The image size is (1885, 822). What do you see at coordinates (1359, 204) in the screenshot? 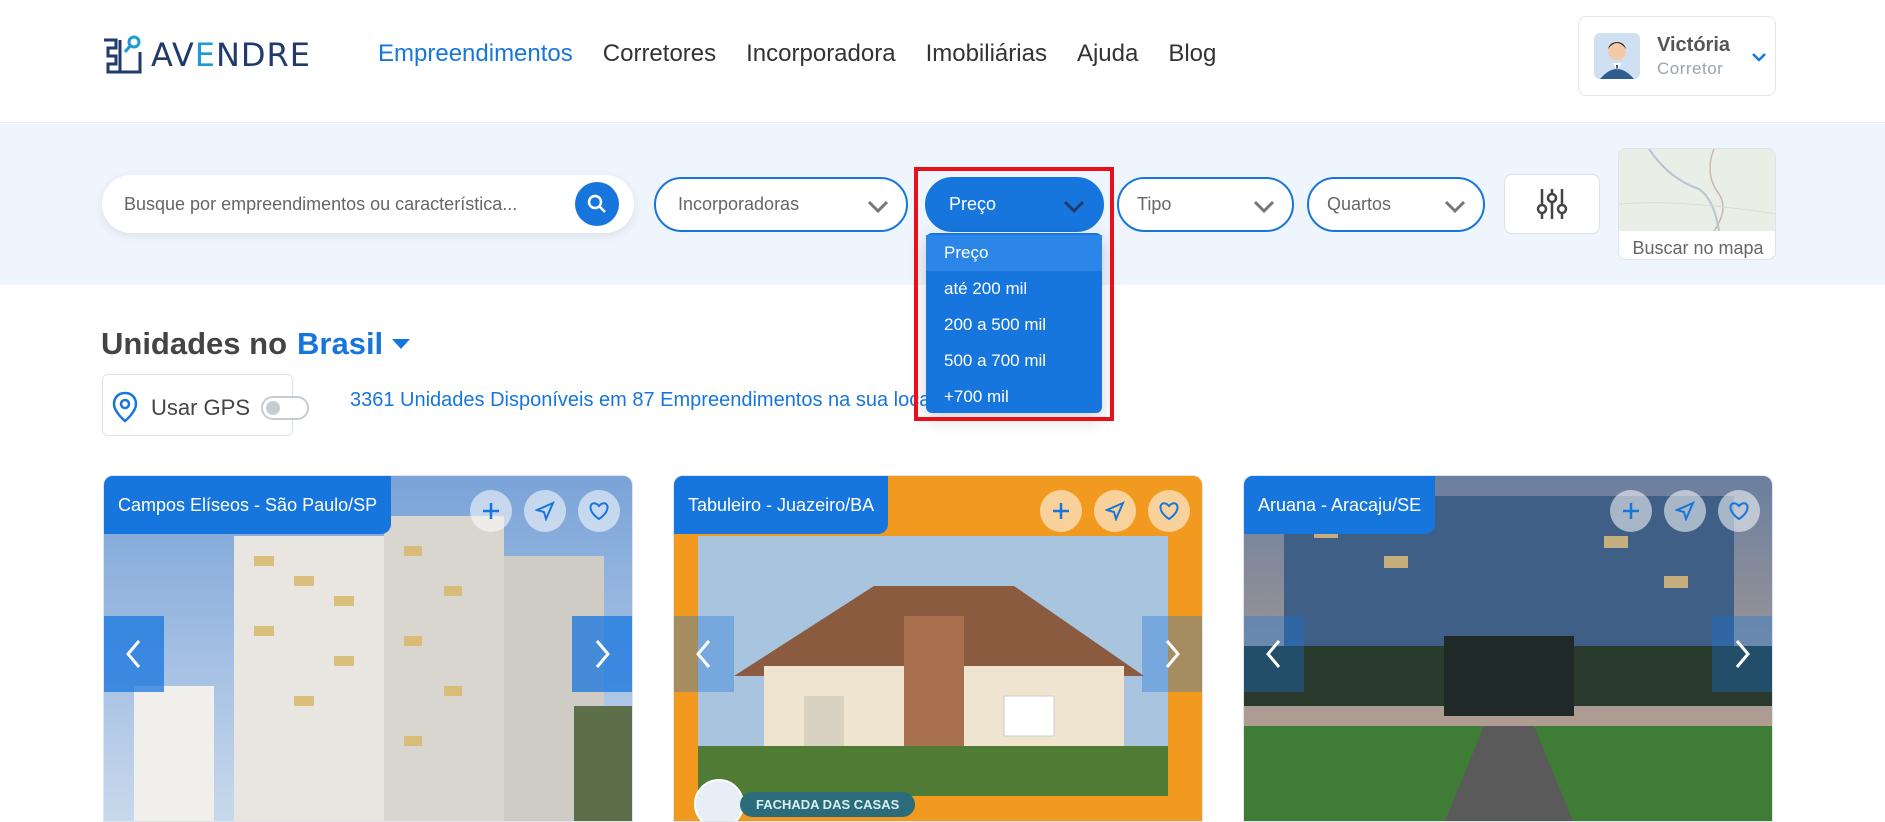
I see `quartos-select-label: Quartos` at bounding box center [1359, 204].